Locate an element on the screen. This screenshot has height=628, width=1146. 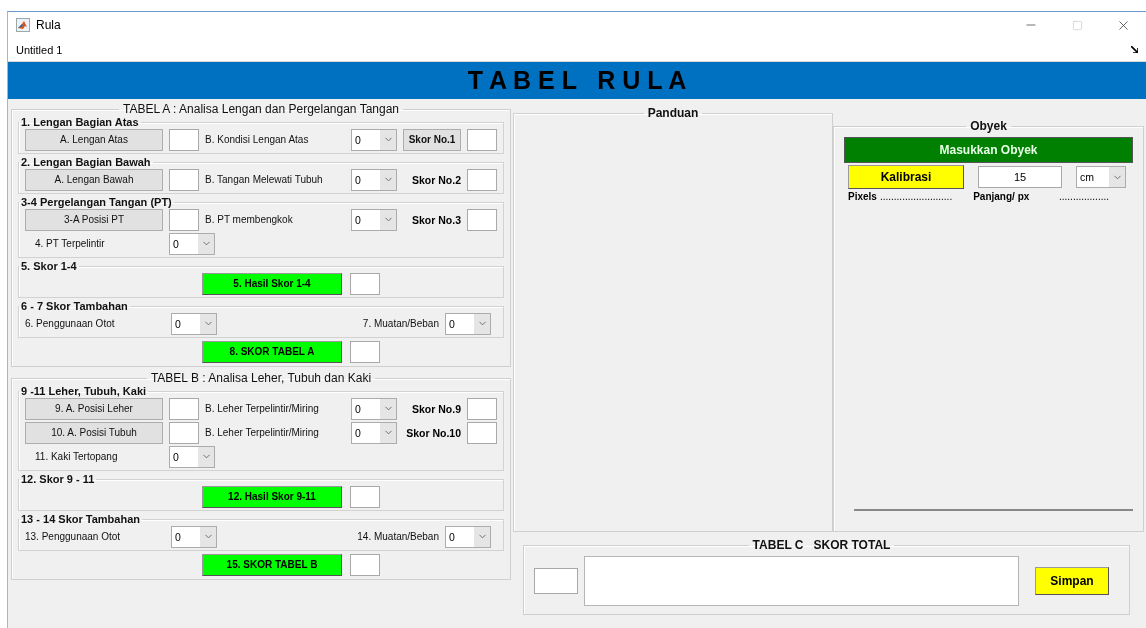
group-title: 5. Skor 1-4 is located at coordinates (49, 266).